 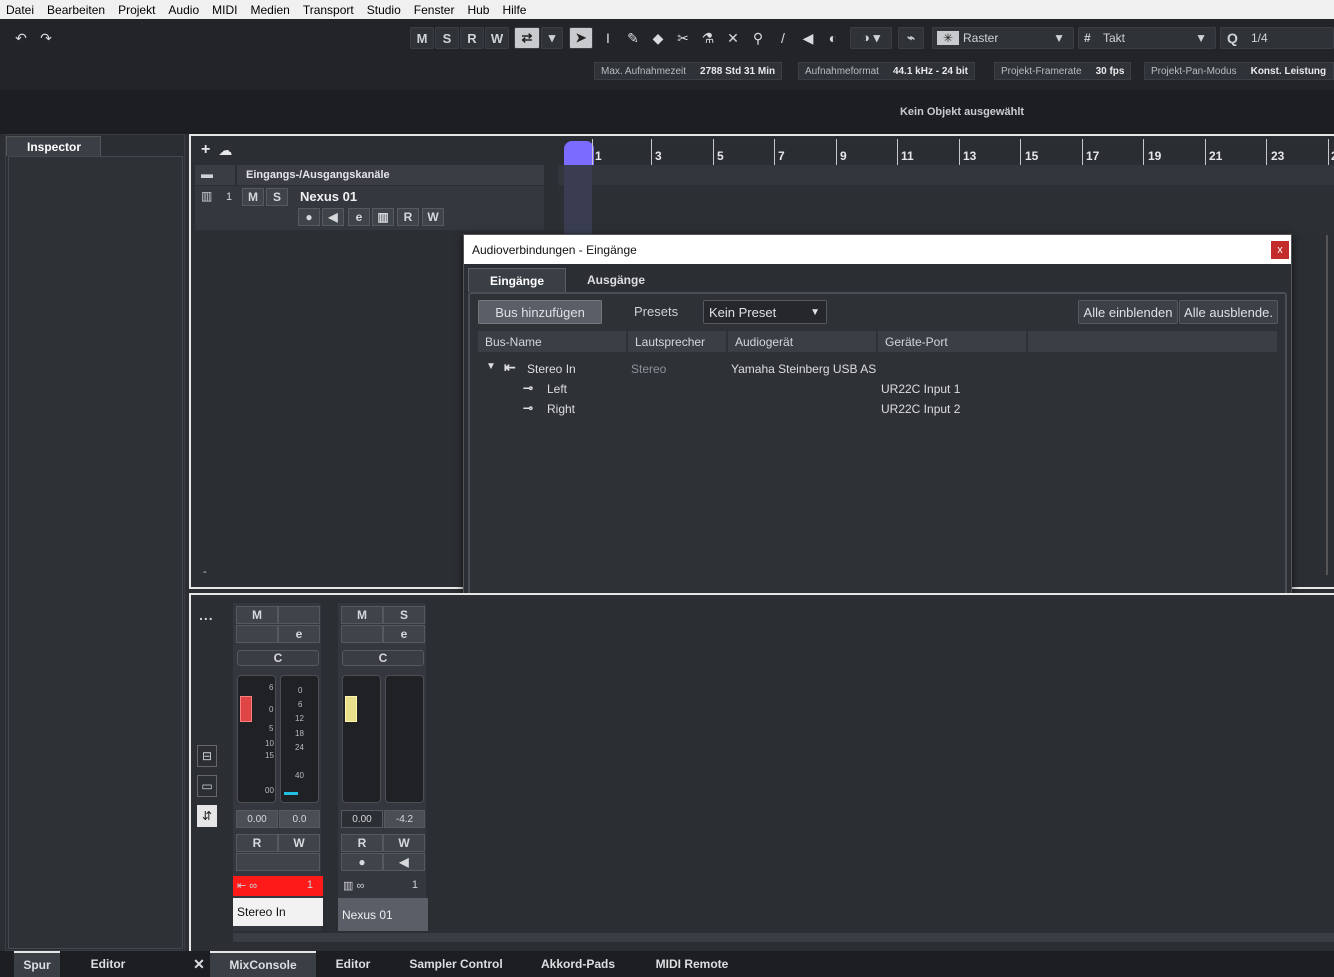 What do you see at coordinates (362, 843) in the screenshot?
I see `strip2-read-button: R` at bounding box center [362, 843].